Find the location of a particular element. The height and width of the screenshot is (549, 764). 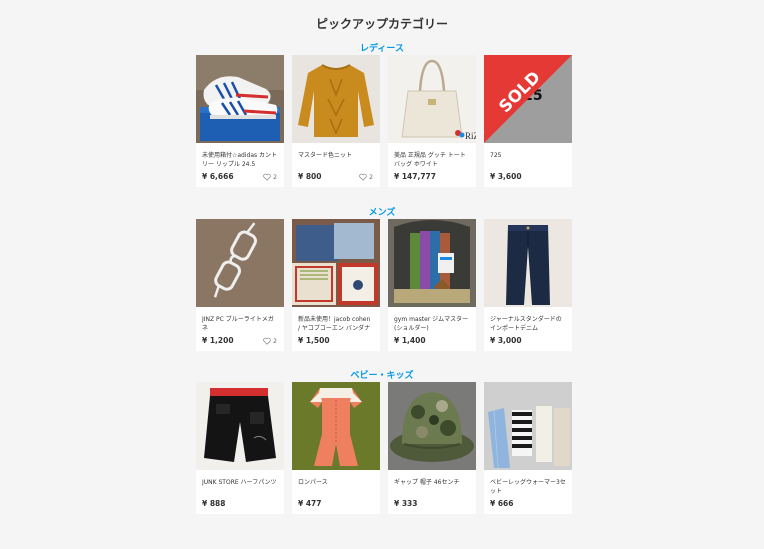

product-image-sneakers is located at coordinates (240, 99).